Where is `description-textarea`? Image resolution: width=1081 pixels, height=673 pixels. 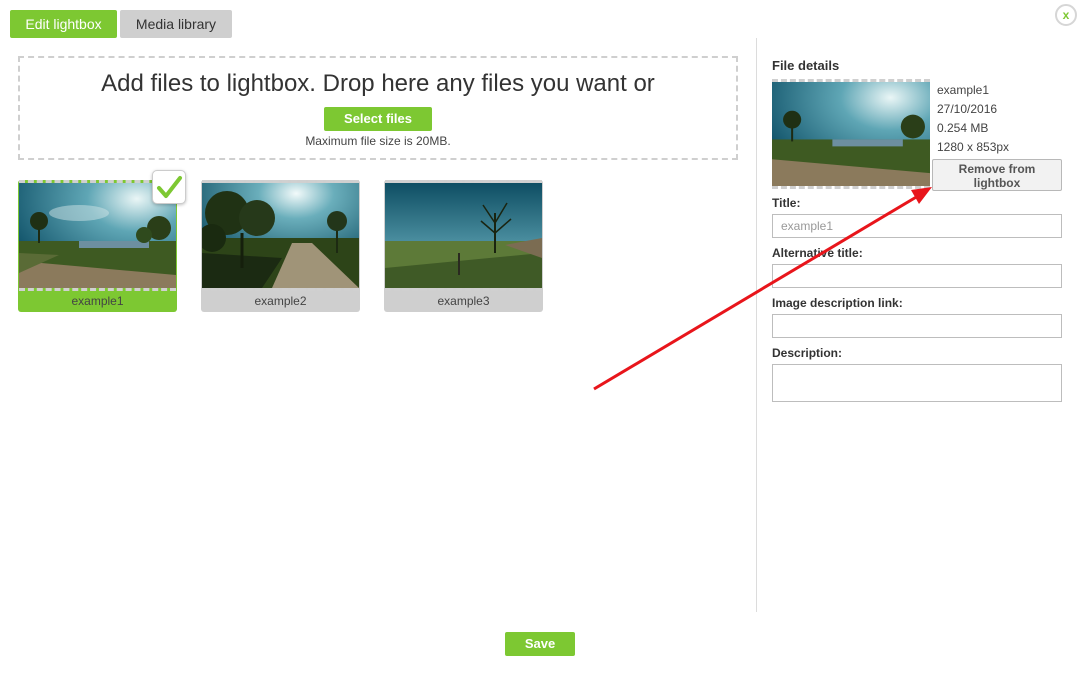 description-textarea is located at coordinates (917, 383).